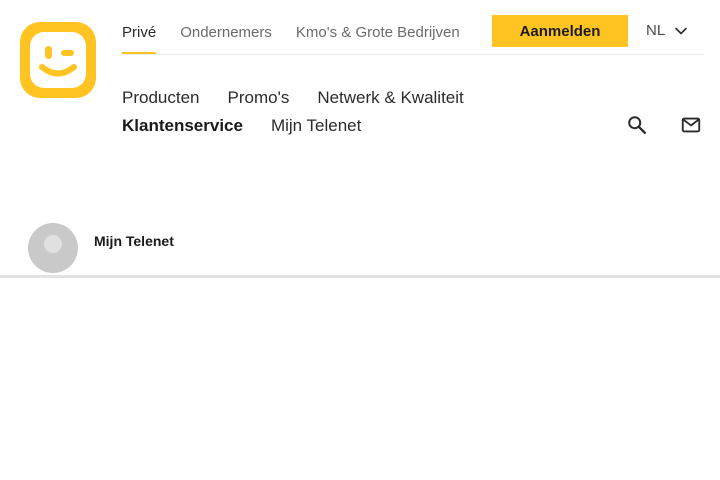 The width and height of the screenshot is (720, 480). Describe the element at coordinates (378, 32) in the screenshot. I see `top-nav-kmo: Kmo's & Grote Bedrijven` at that location.